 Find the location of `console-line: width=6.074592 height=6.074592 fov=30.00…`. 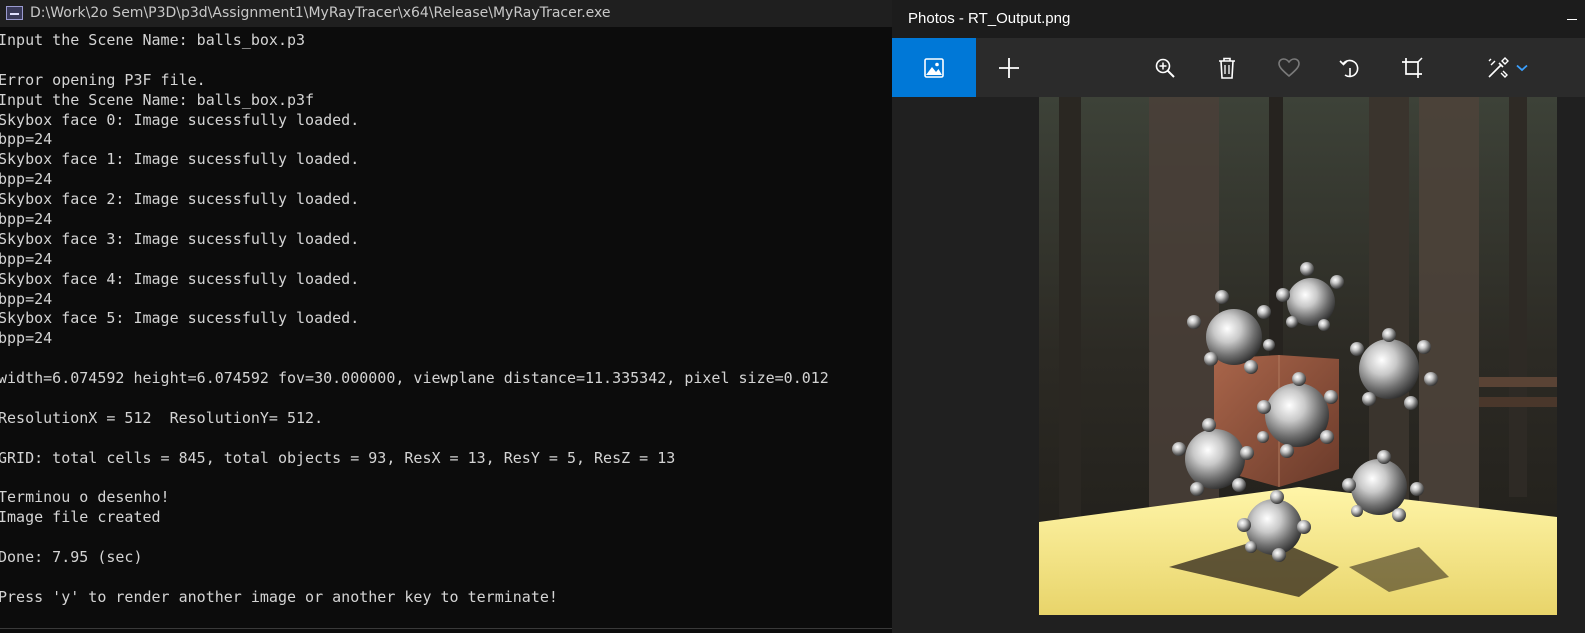

console-line: width=6.074592 height=6.074592 fov=30.00… is located at coordinates (414, 378).